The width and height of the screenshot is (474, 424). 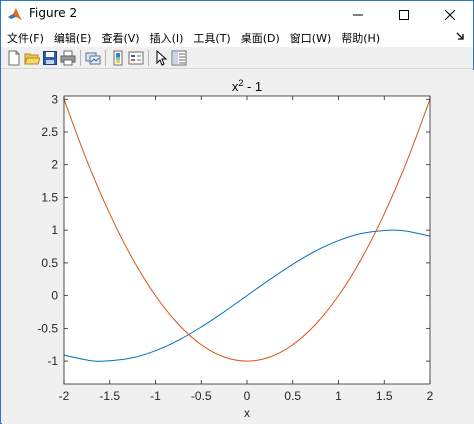 I want to click on minimize-icon, so click(x=358, y=14).